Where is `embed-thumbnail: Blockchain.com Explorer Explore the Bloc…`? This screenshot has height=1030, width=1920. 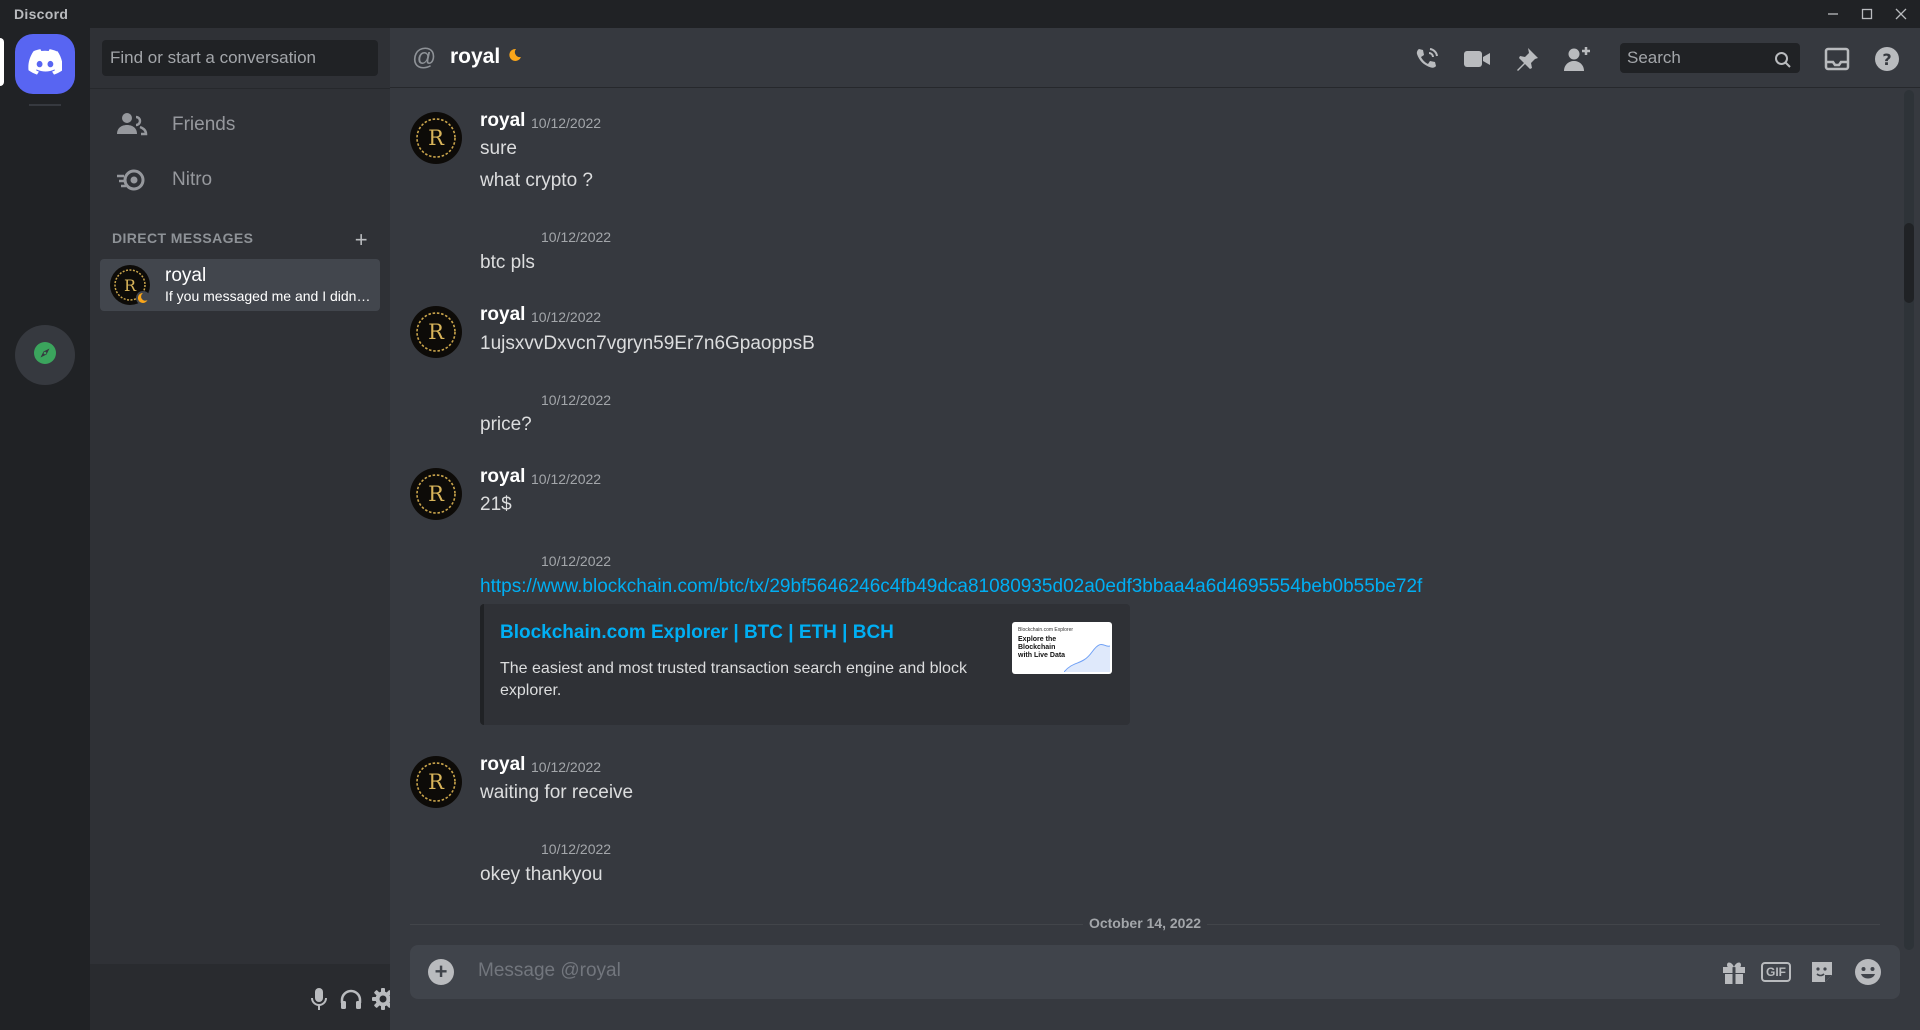
embed-thumbnail: Blockchain.com Explorer Explore the Bloc… is located at coordinates (1062, 648).